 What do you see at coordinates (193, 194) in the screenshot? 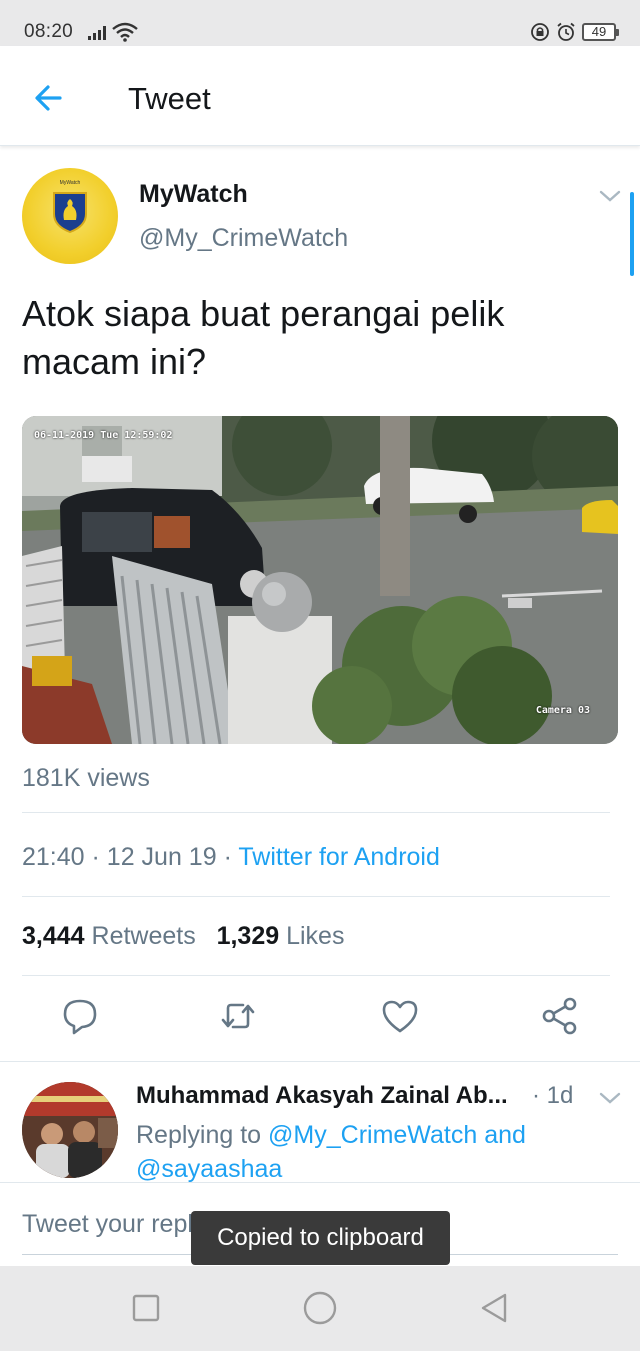
I see `author-name: MyWatch` at bounding box center [193, 194].